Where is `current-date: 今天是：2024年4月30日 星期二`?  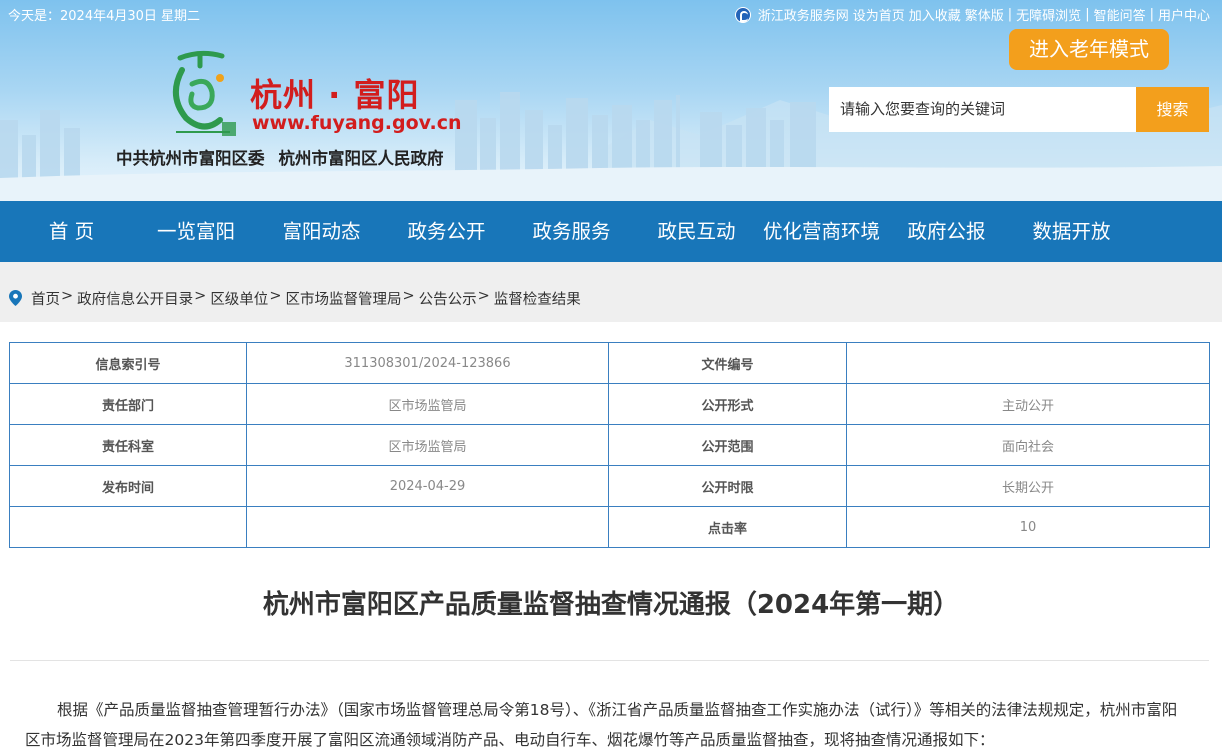
current-date: 今天是：2024年4月30日 星期二 is located at coordinates (104, 16).